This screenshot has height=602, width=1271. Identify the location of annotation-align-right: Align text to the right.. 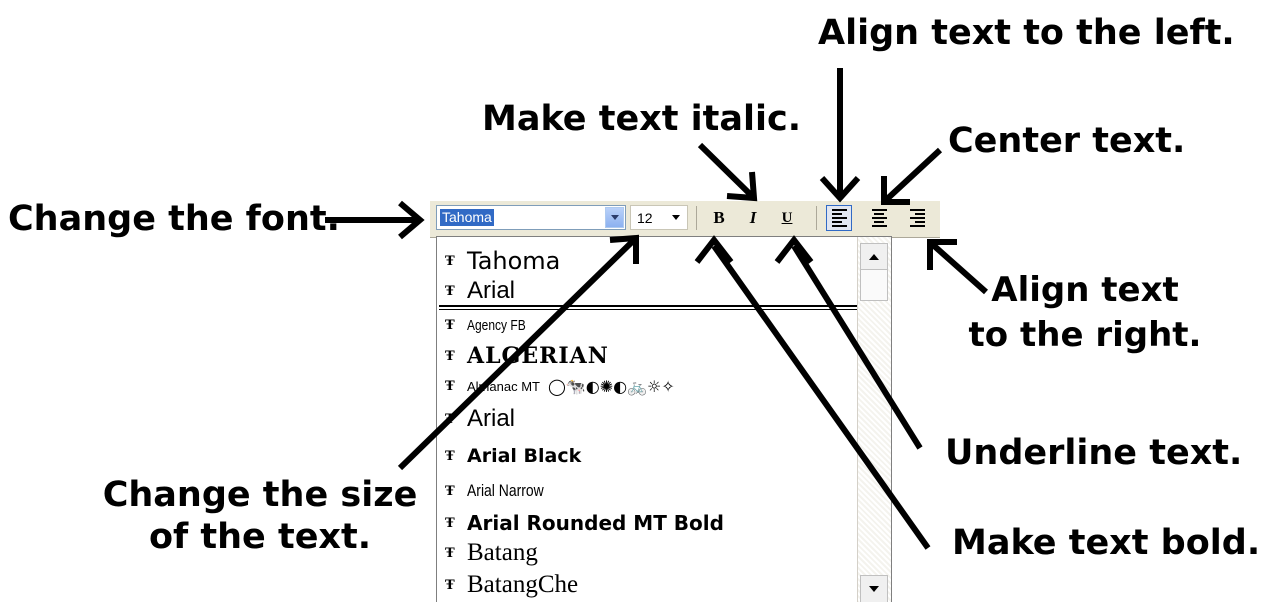
(1085, 313).